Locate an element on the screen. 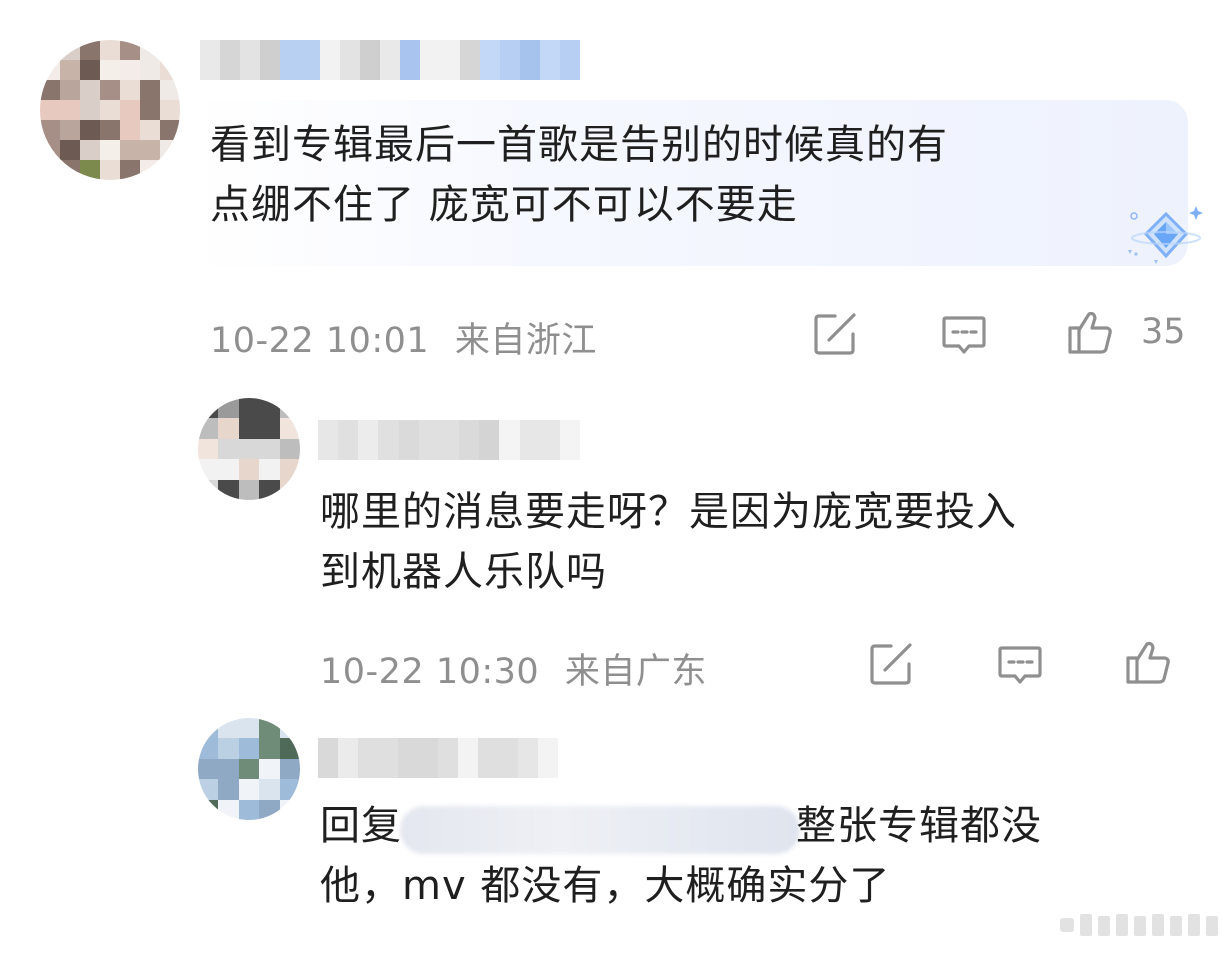 The width and height of the screenshot is (1228, 955). reply-text-line: 回复 整张专辑都没 is located at coordinates (760, 826).